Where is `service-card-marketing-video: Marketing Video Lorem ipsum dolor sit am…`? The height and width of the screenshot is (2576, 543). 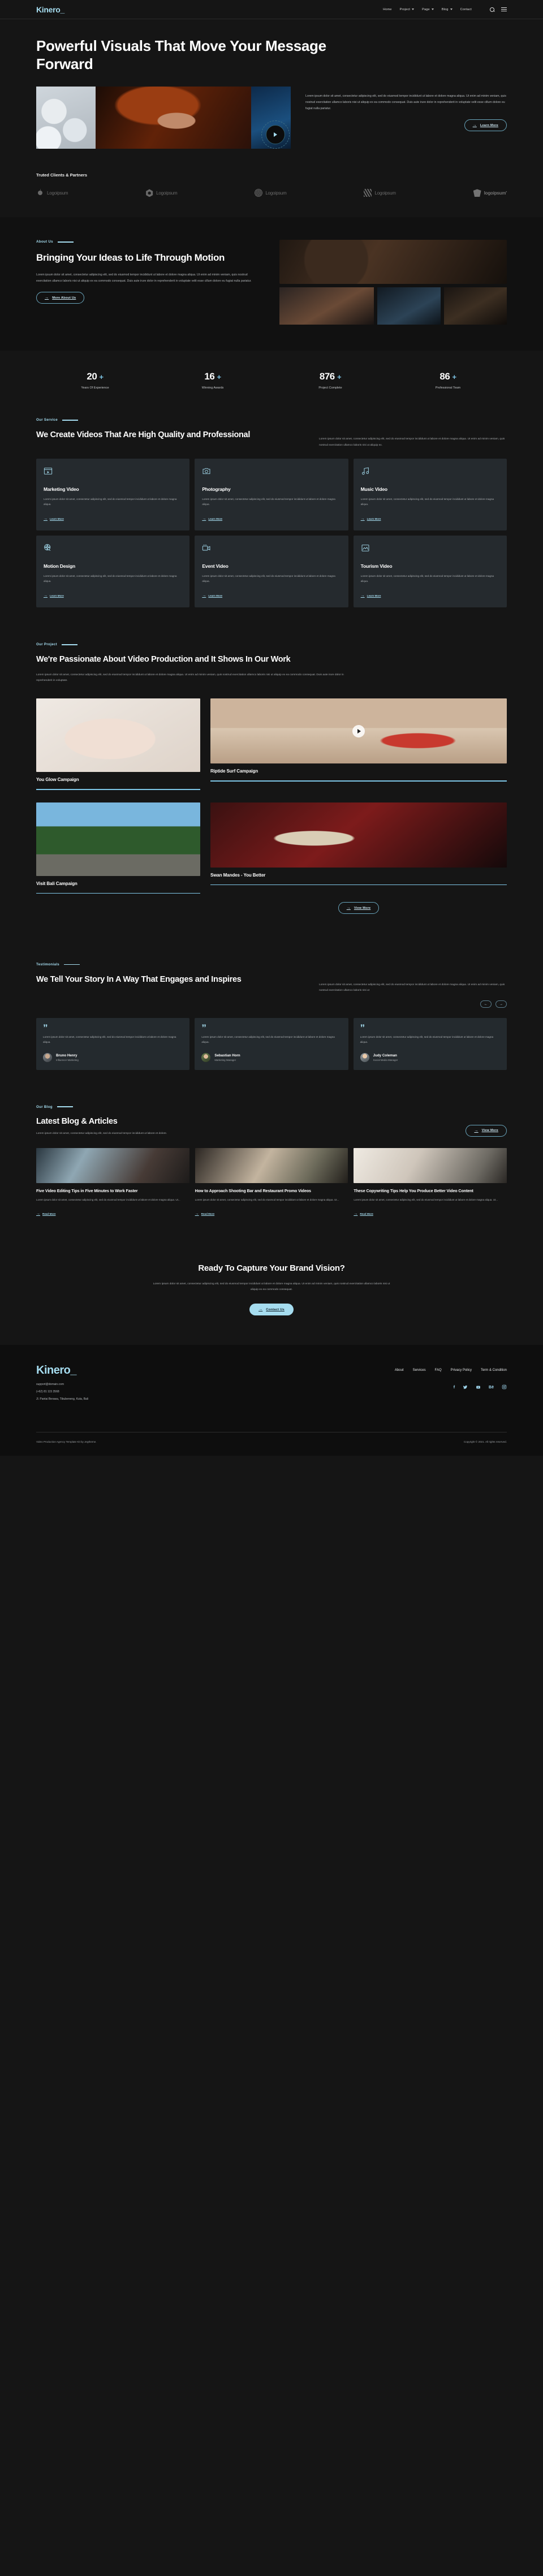
service-card-marketing-video: Marketing Video Lorem ipsum dolor sit am… is located at coordinates (113, 494).